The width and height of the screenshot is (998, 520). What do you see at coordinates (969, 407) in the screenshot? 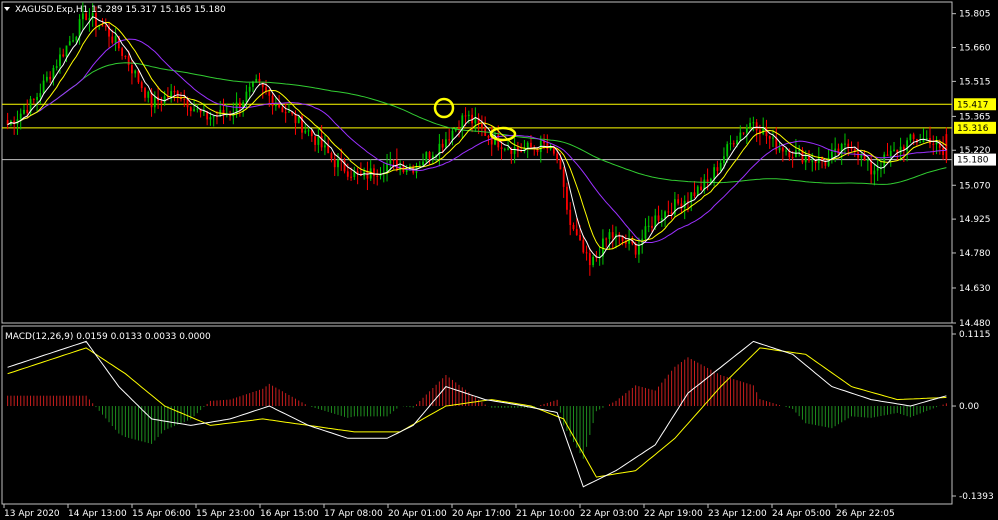
I see `macd-tick-label: 0.00` at bounding box center [969, 407].